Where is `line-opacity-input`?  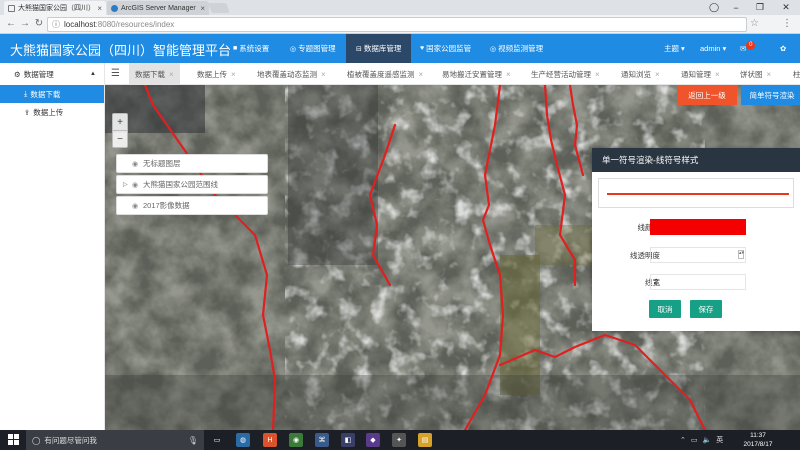
line-opacity-input is located at coordinates (698, 255).